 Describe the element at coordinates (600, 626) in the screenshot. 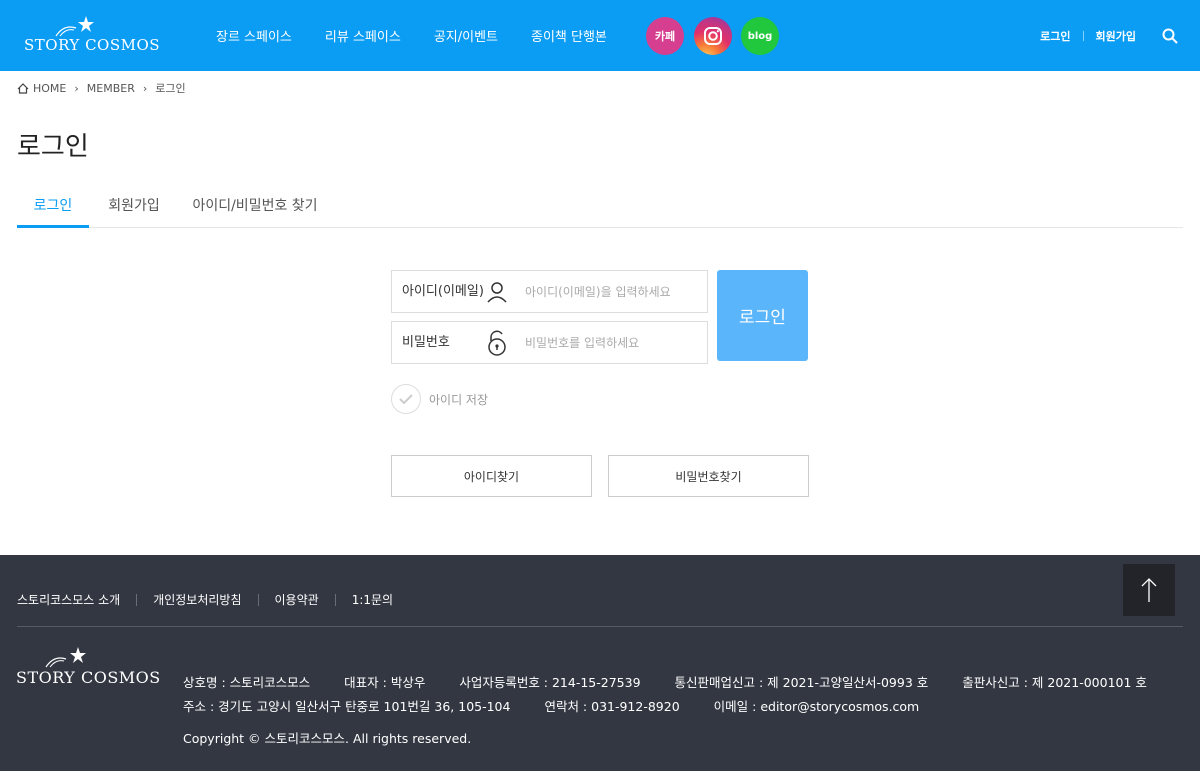

I see `footer-rule` at that location.